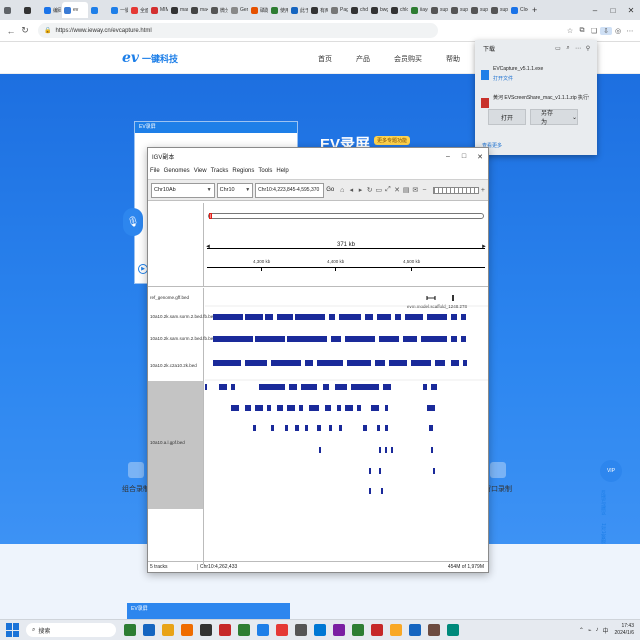 The width and height of the screenshot is (640, 640). What do you see at coordinates (541, 78) in the screenshot?
I see `download-open-link: 打开文件` at bounding box center [541, 78].